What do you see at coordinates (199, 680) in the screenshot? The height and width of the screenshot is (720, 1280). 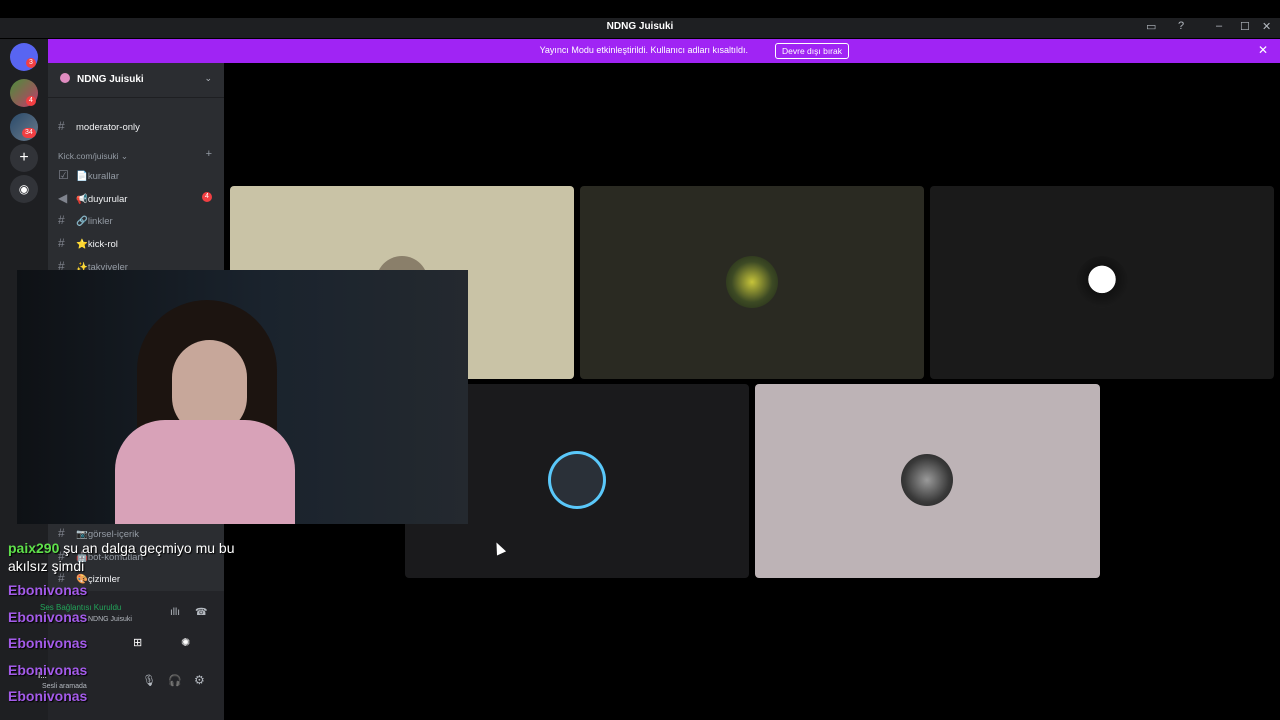 I see `settings-gear-icon: ⚙` at bounding box center [199, 680].